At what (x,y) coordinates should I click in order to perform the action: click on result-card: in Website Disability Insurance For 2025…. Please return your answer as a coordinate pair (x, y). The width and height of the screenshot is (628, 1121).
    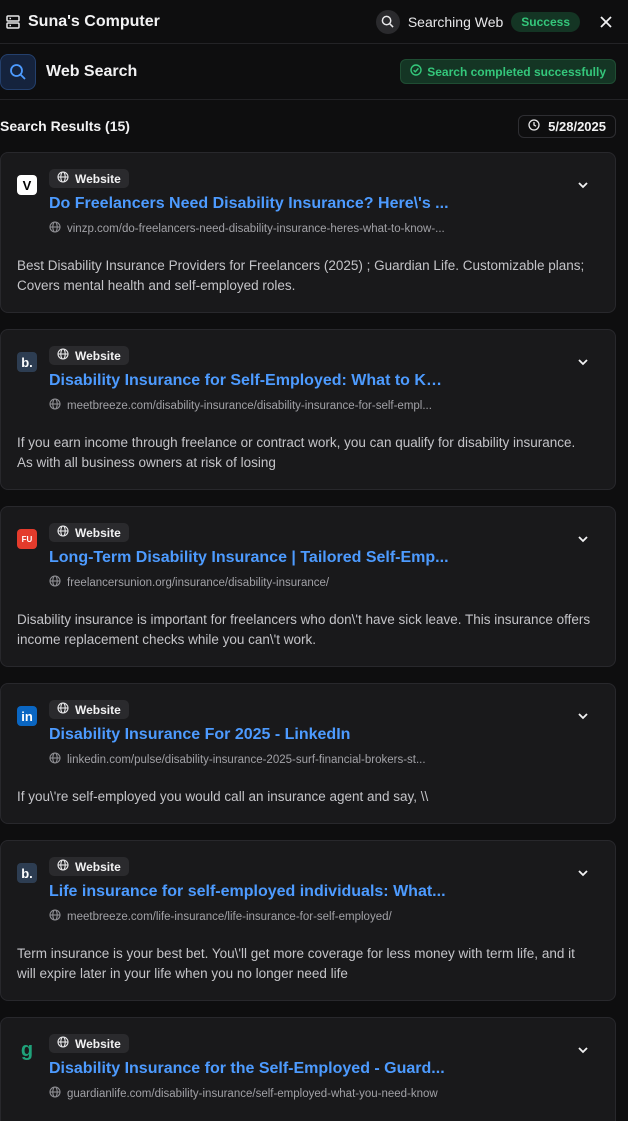
    Looking at the image, I should click on (308, 753).